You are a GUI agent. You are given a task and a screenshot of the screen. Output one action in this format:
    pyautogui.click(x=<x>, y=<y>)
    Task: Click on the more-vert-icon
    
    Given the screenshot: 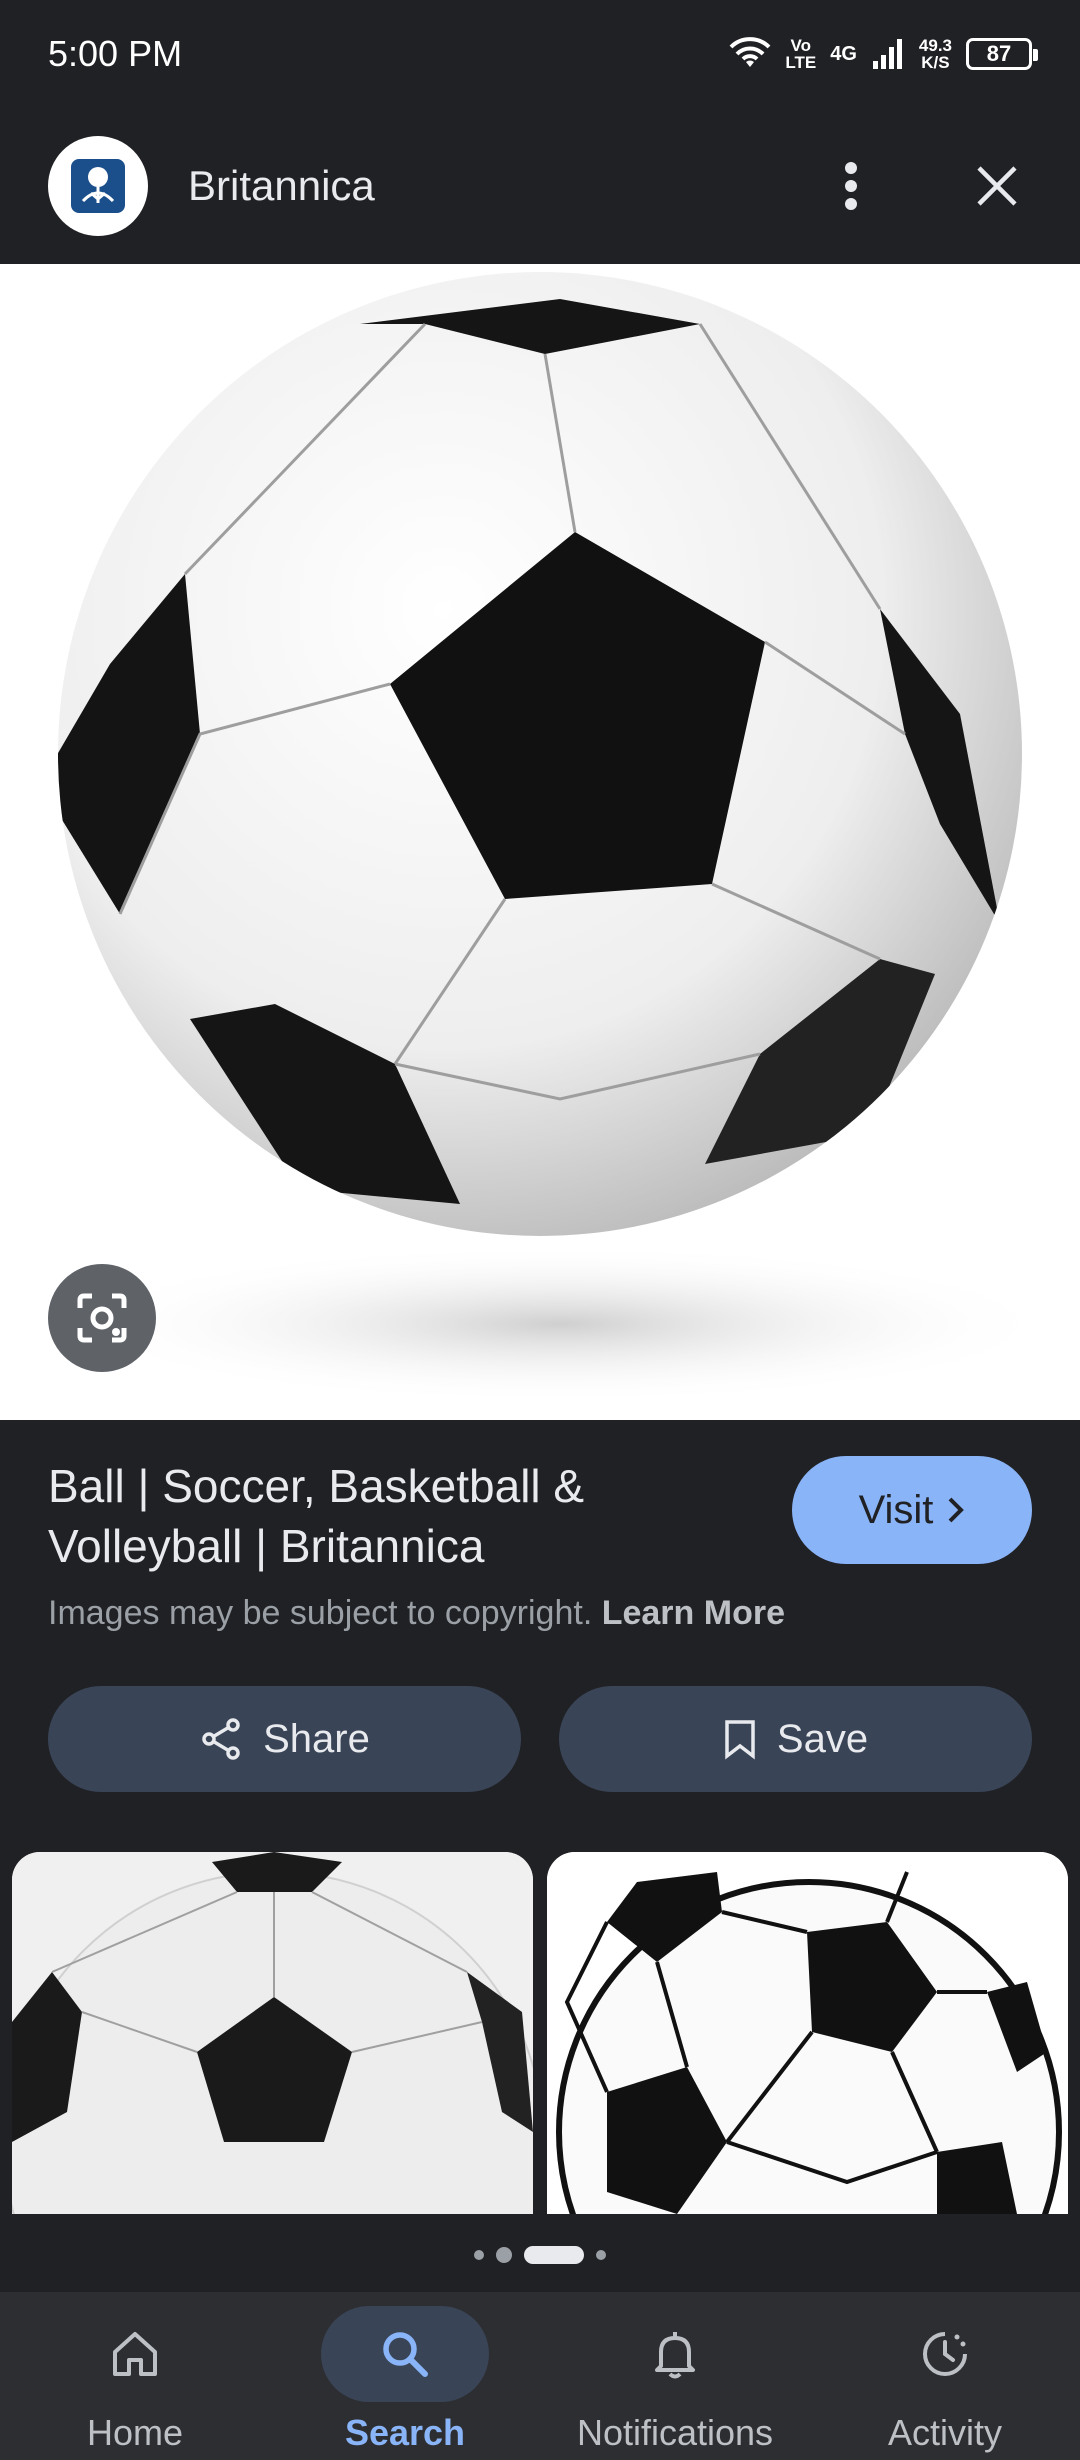 What is the action you would take?
    pyautogui.click(x=851, y=186)
    